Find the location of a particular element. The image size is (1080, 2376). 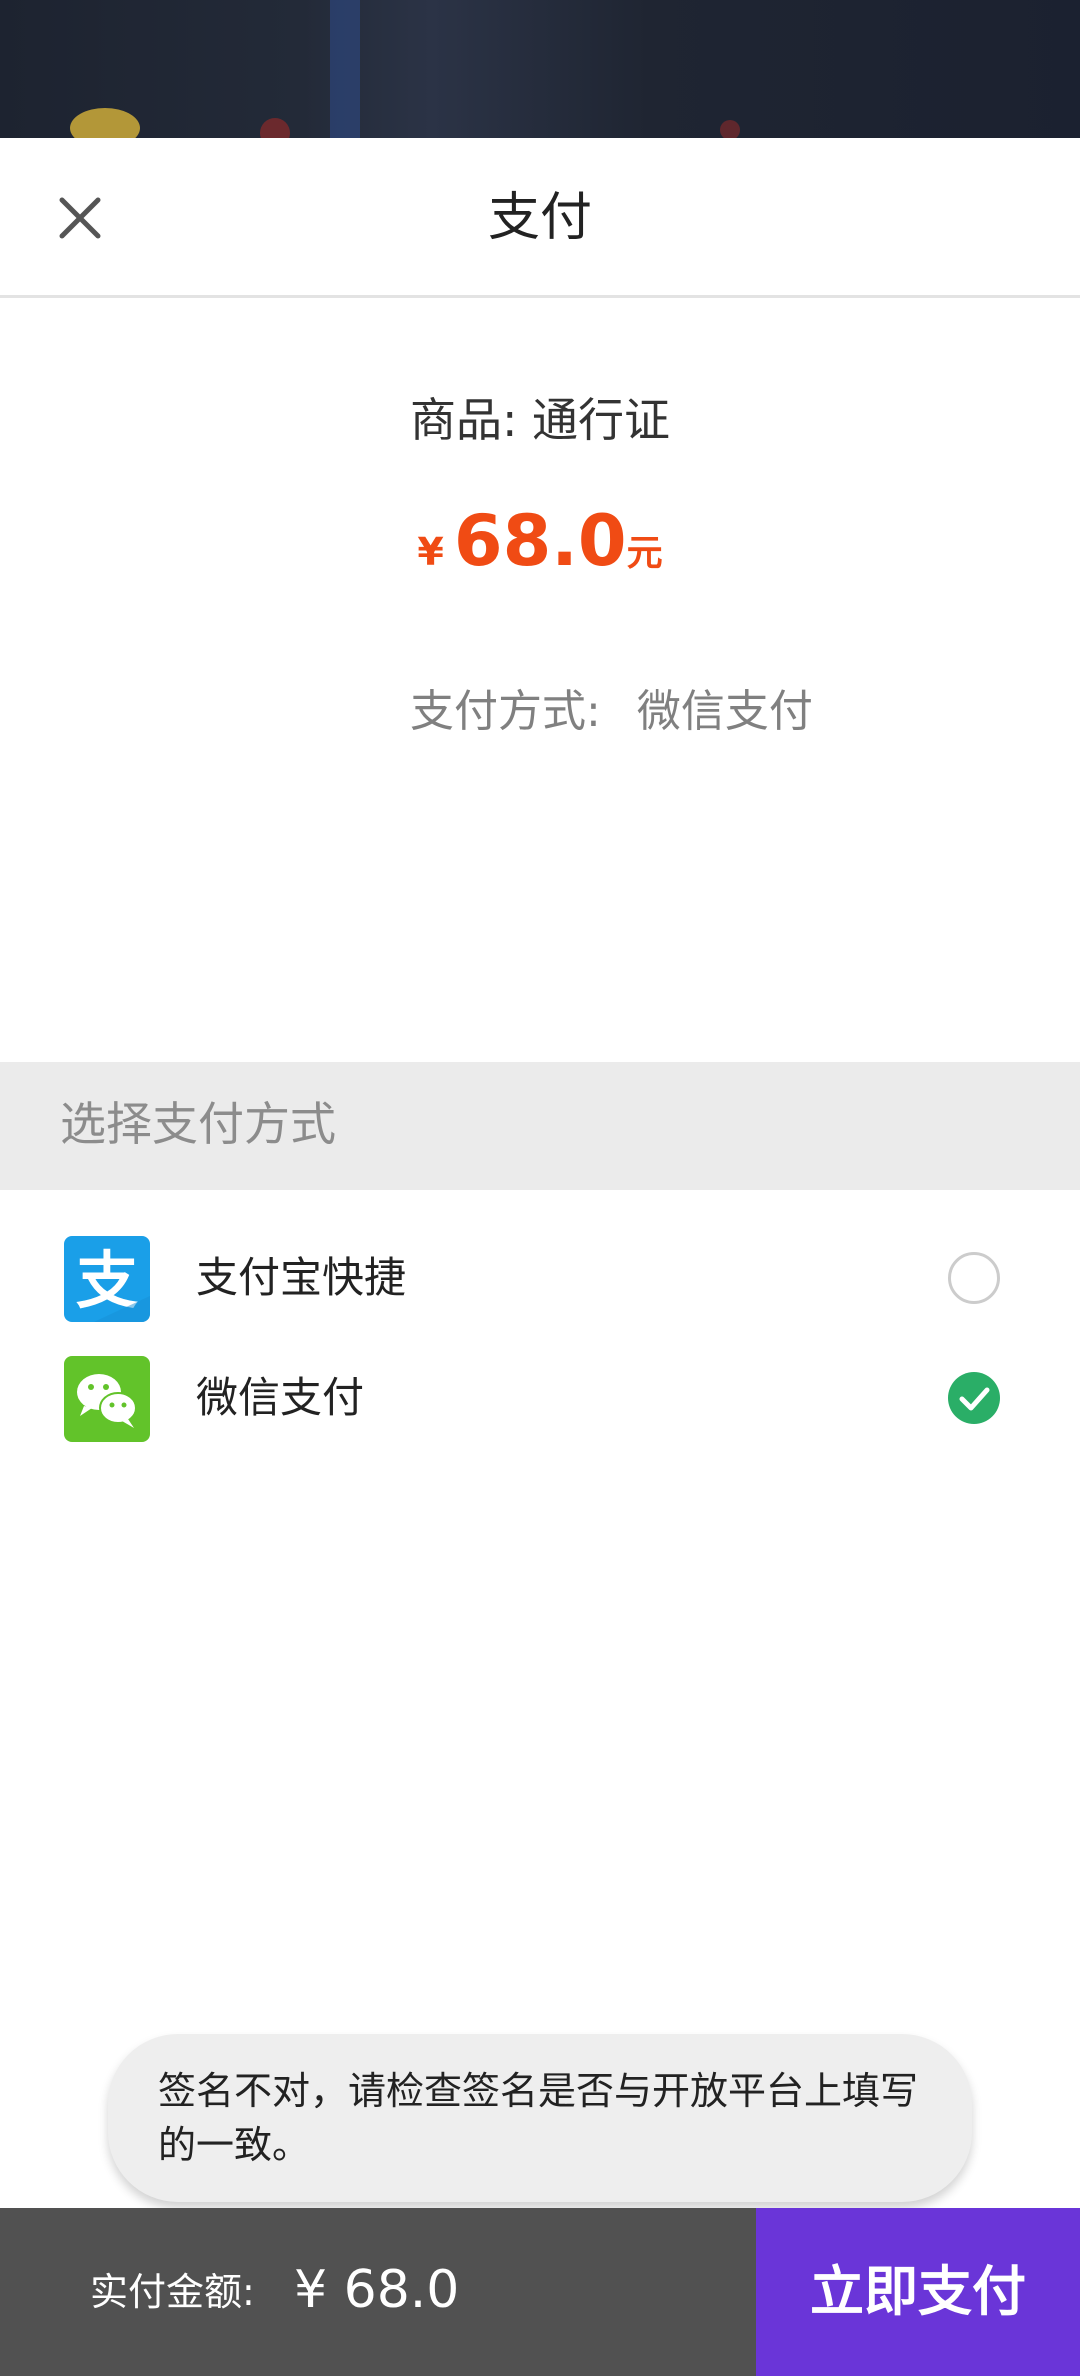

product-name: 商品: 通行证 is located at coordinates (540, 420).